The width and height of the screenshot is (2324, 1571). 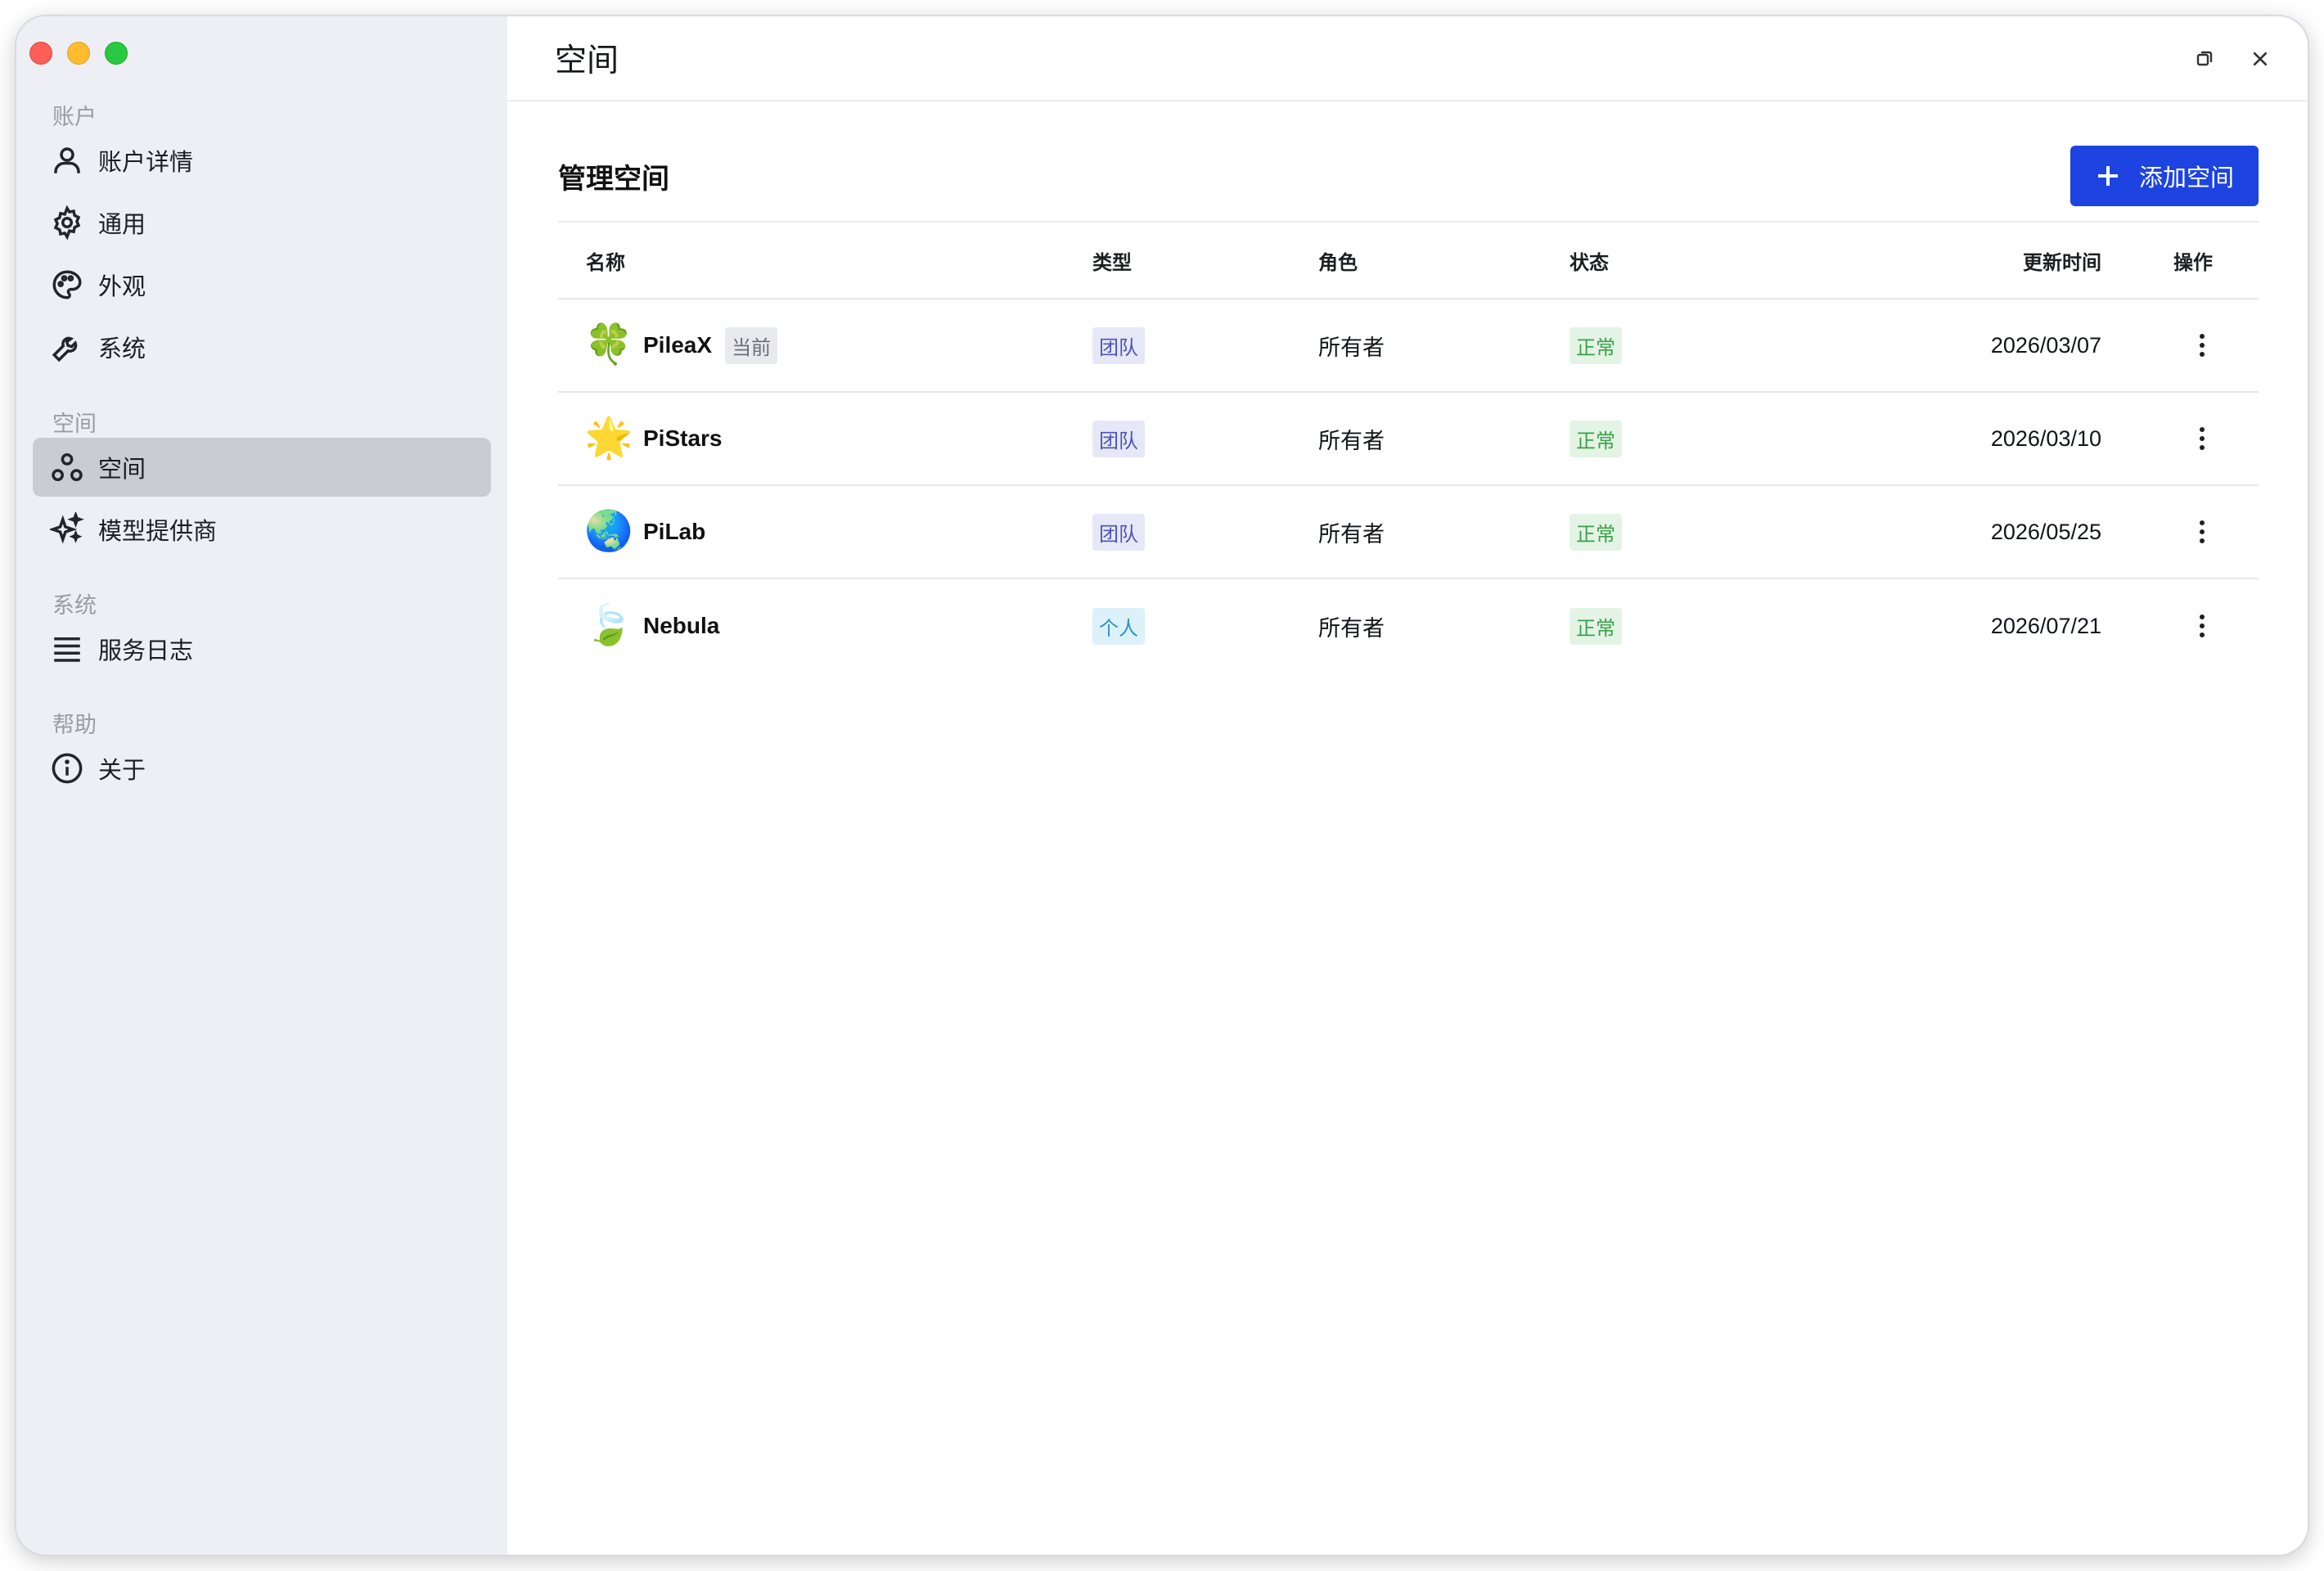 What do you see at coordinates (683, 438) in the screenshot?
I see `space-name: PiStars` at bounding box center [683, 438].